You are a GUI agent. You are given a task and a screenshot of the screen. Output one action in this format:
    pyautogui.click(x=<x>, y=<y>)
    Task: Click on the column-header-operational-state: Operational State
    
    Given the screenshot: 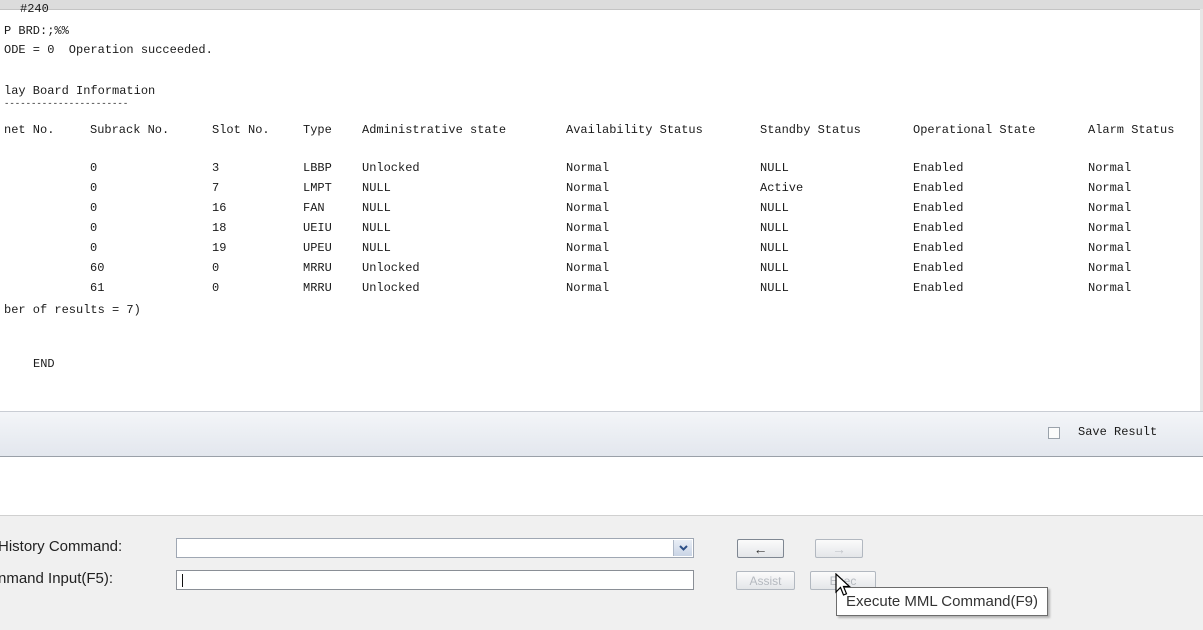 What is the action you would take?
    pyautogui.click(x=974, y=130)
    